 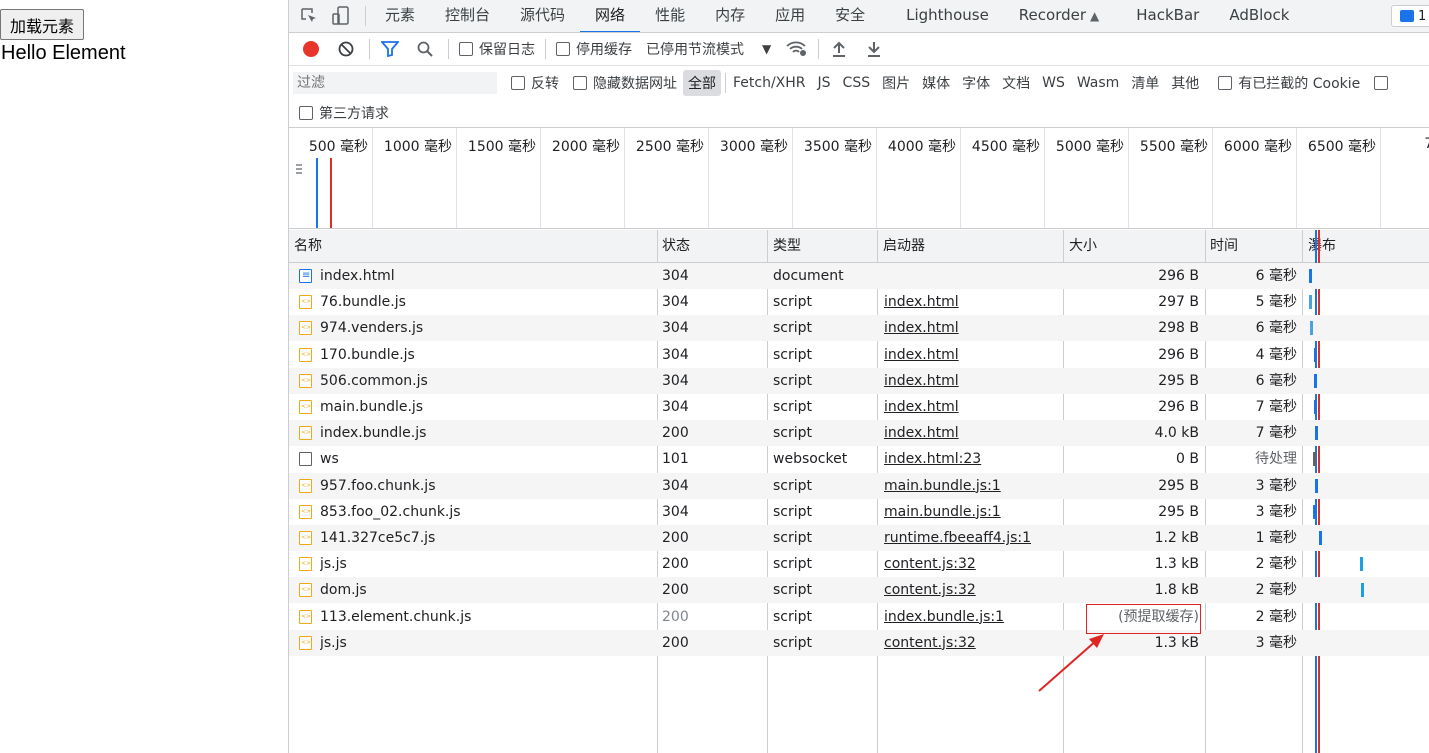 I want to click on filter-type-other: 其他, so click(x=1185, y=83).